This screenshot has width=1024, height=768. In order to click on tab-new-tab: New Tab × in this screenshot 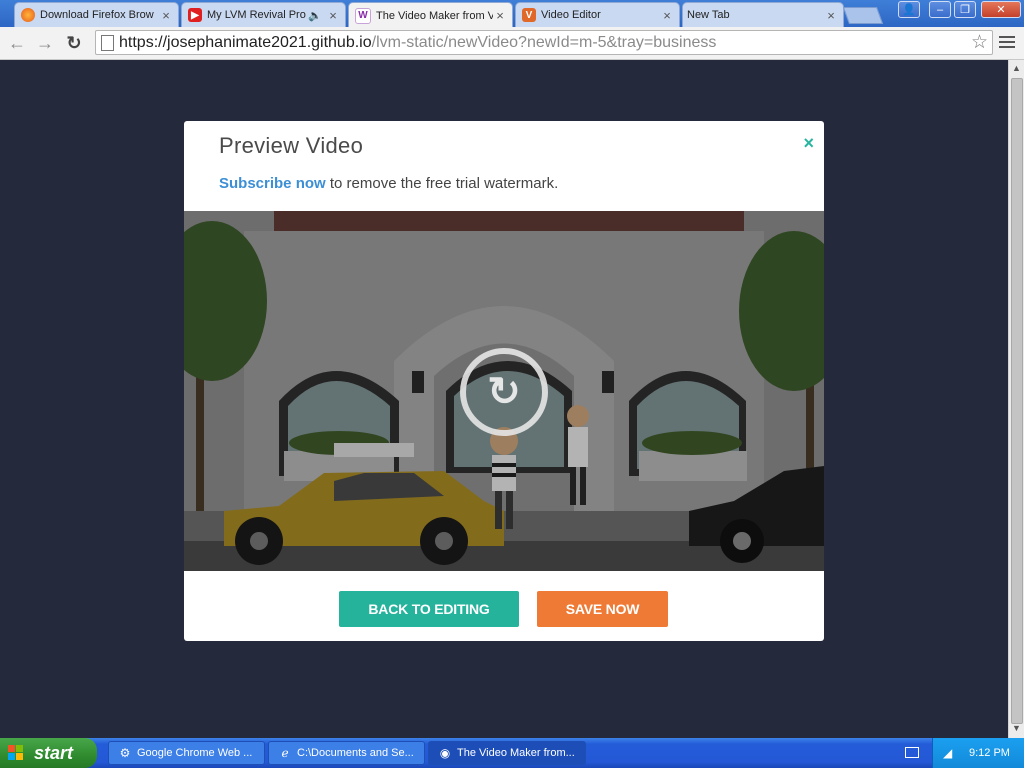, I will do `click(763, 14)`.